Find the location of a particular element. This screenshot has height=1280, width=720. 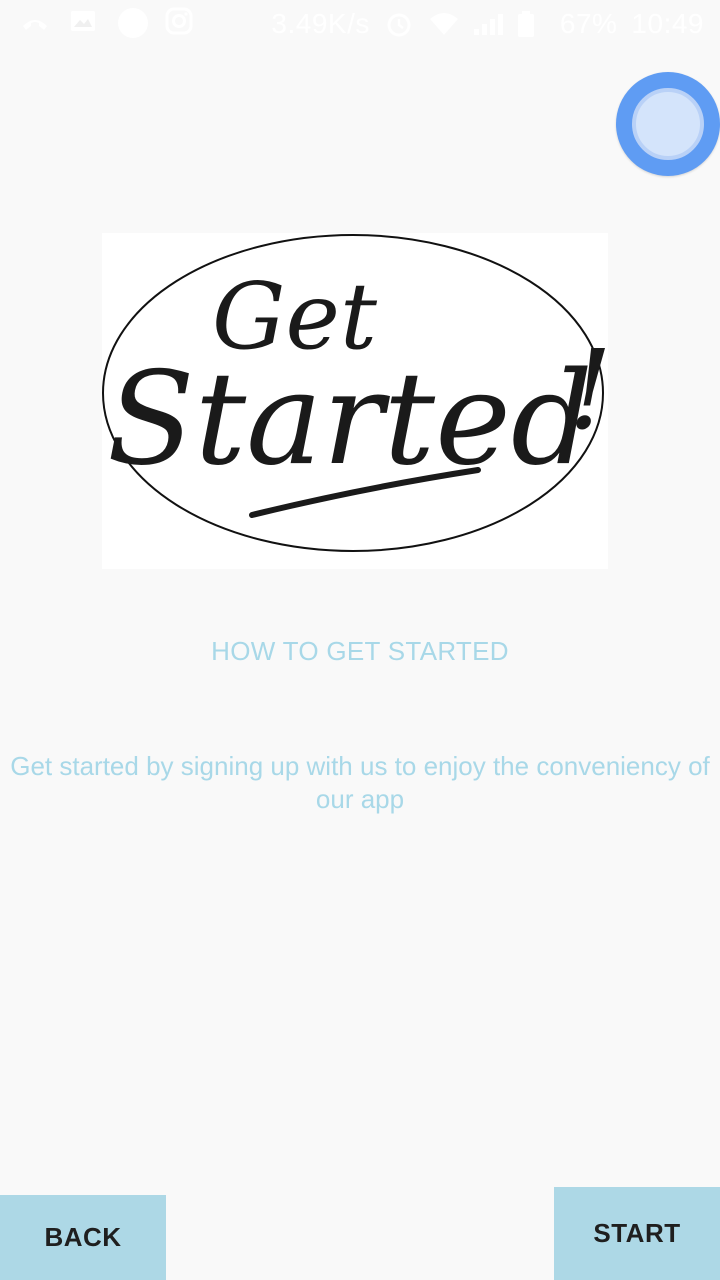

section-heading: HOW TO GET STARTED is located at coordinates (360, 651).